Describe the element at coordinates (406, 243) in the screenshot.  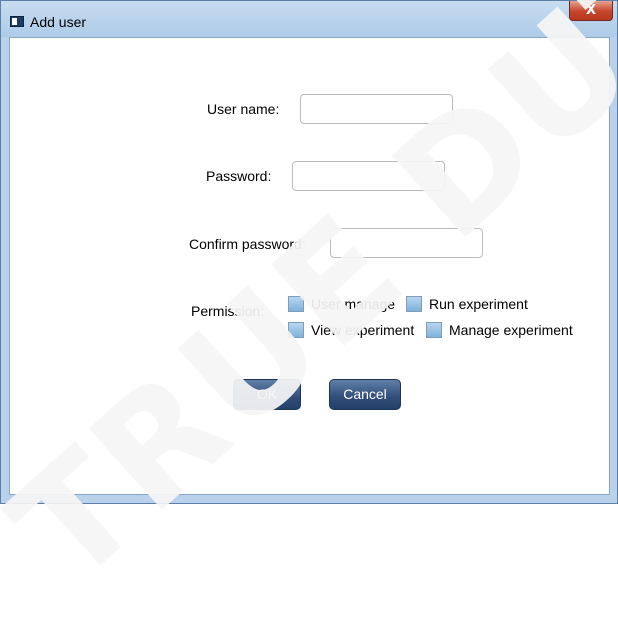
I see `confirm-password-input` at that location.